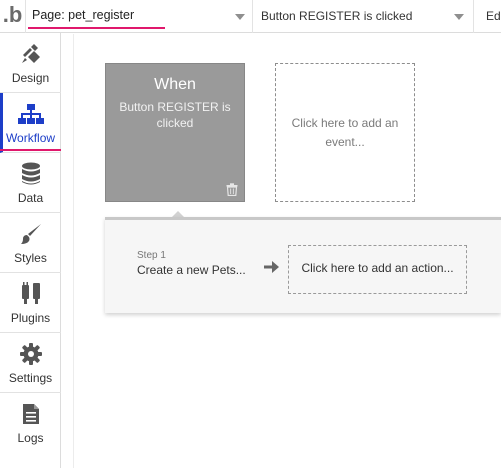  I want to click on sidebar-item-label: Logs, so click(30, 438).